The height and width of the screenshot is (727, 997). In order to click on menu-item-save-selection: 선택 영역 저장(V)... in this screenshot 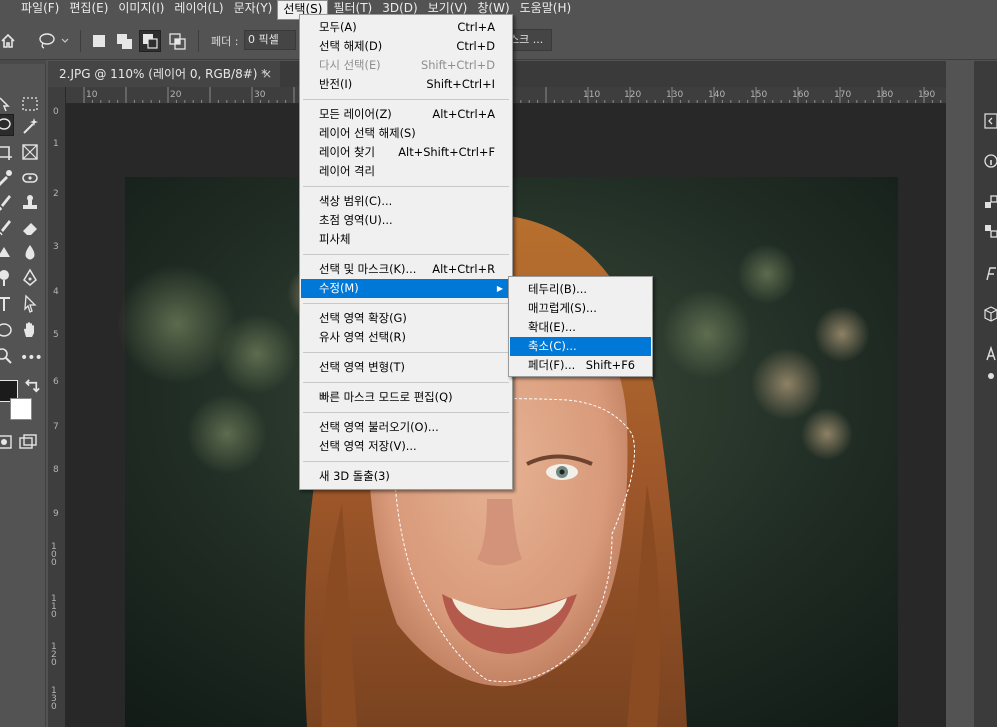, I will do `click(406, 446)`.